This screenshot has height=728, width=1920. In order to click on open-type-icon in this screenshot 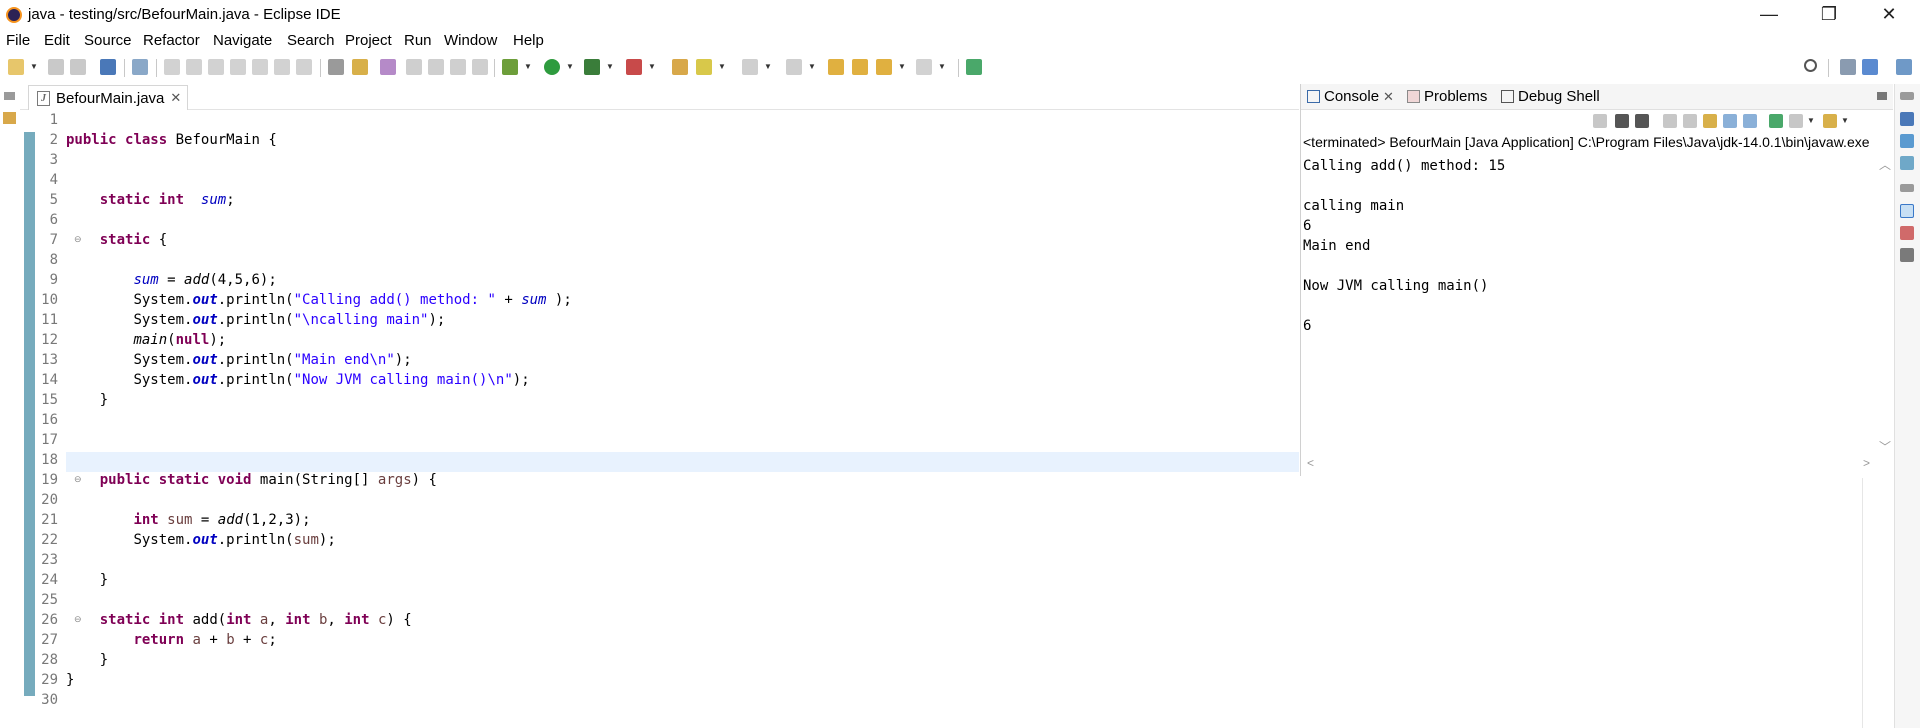, I will do `click(360, 67)`.